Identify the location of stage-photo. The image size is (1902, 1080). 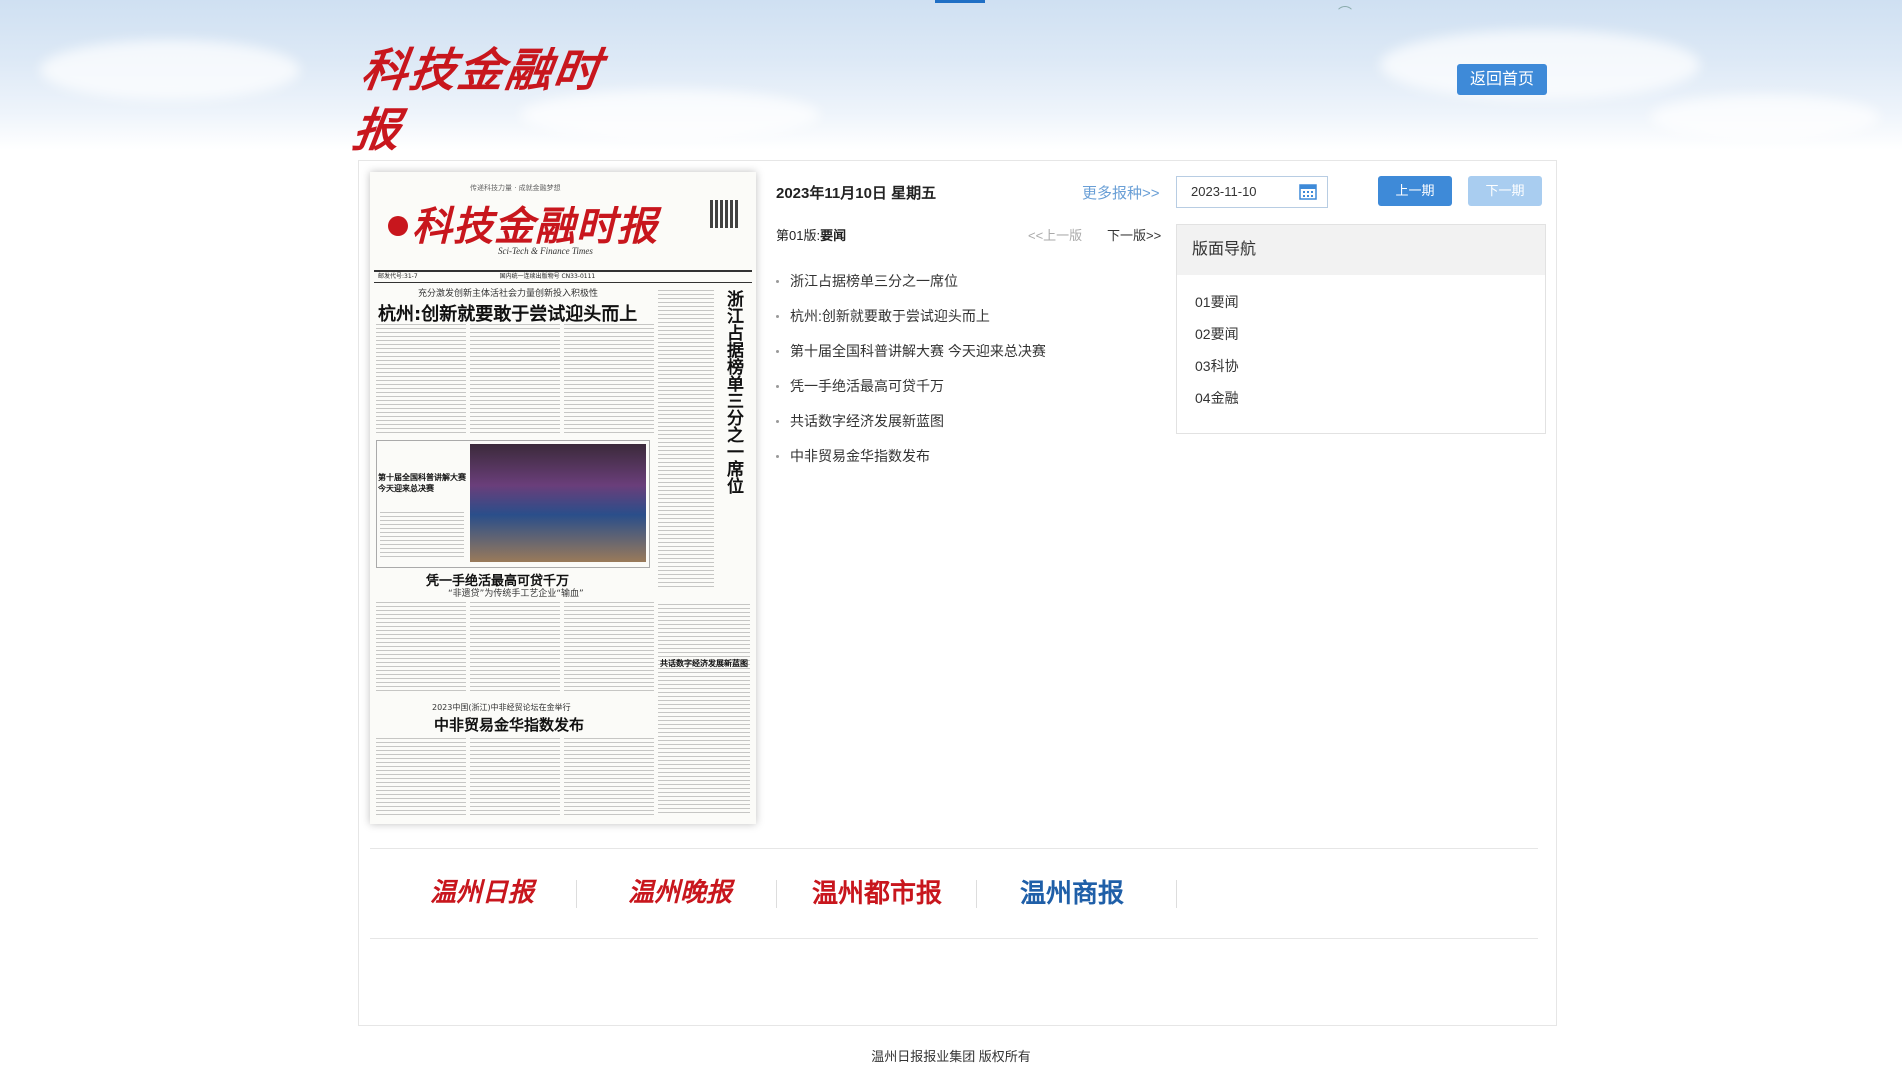
(558, 503).